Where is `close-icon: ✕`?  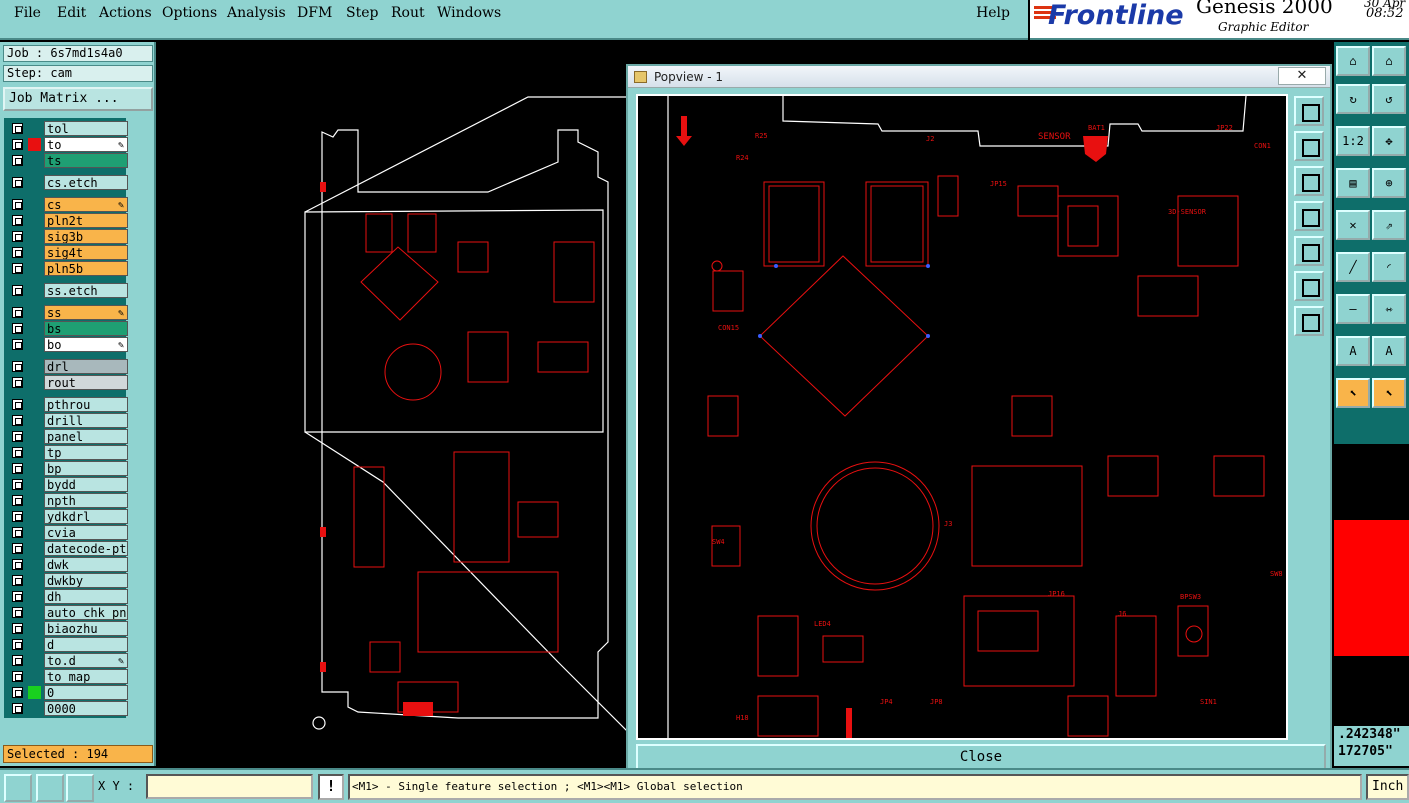 close-icon: ✕ is located at coordinates (1302, 76).